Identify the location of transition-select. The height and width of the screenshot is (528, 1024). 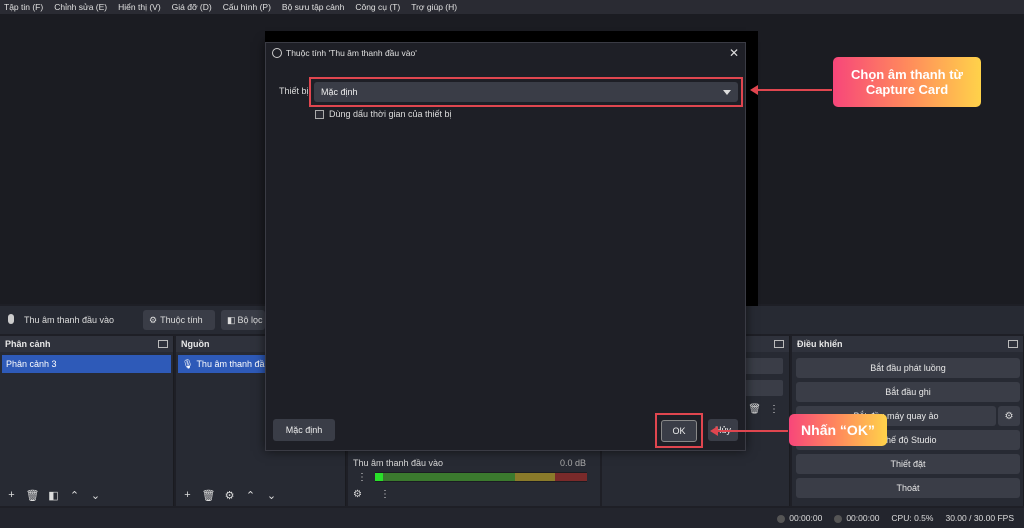
(763, 366).